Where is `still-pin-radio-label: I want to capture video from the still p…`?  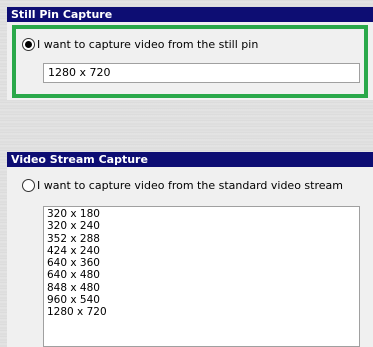 still-pin-radio-label: I want to capture video from the still p… is located at coordinates (148, 44).